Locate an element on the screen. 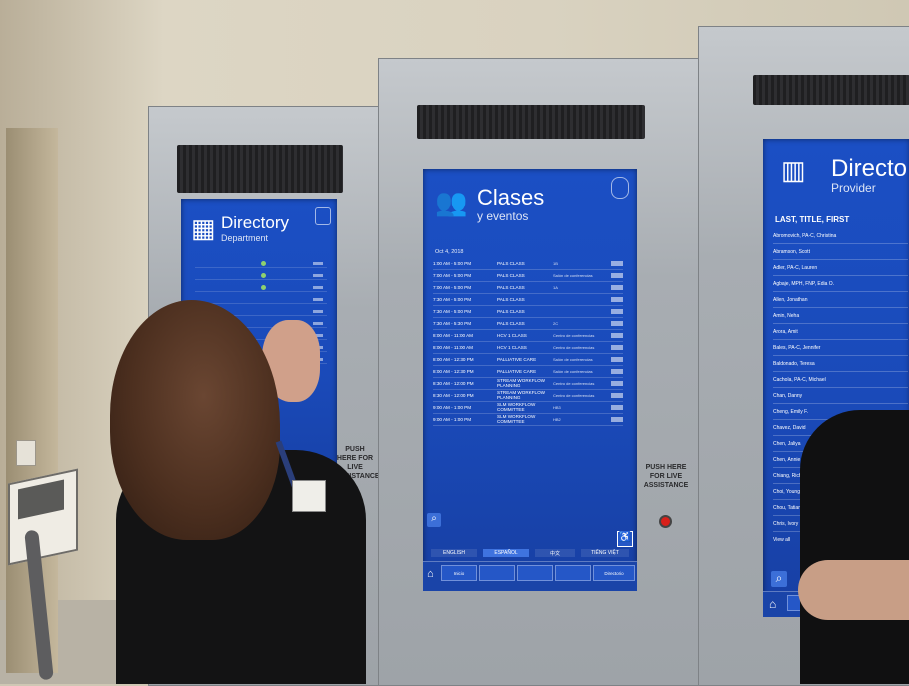 The image size is (909, 686). list-item: Adler, PA-C, Lauren is located at coordinates (840, 268).